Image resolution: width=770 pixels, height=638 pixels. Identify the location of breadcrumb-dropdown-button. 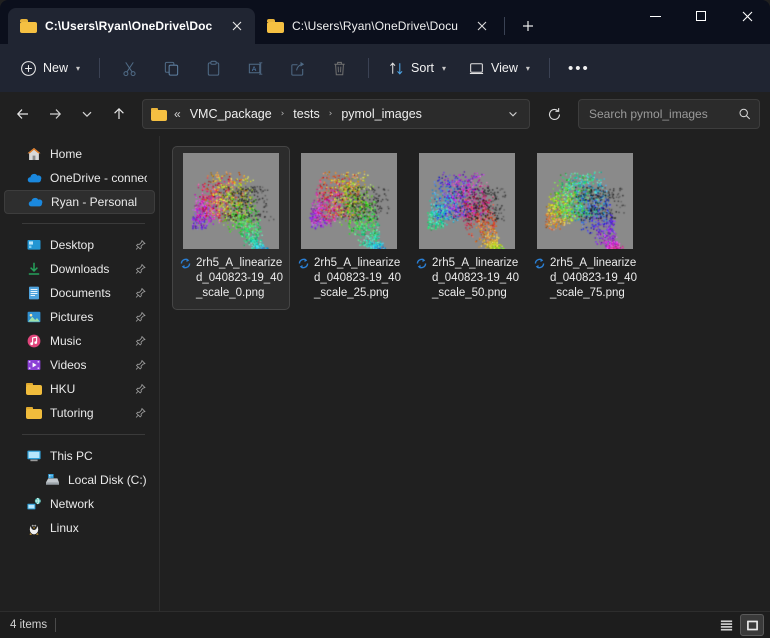
(513, 114).